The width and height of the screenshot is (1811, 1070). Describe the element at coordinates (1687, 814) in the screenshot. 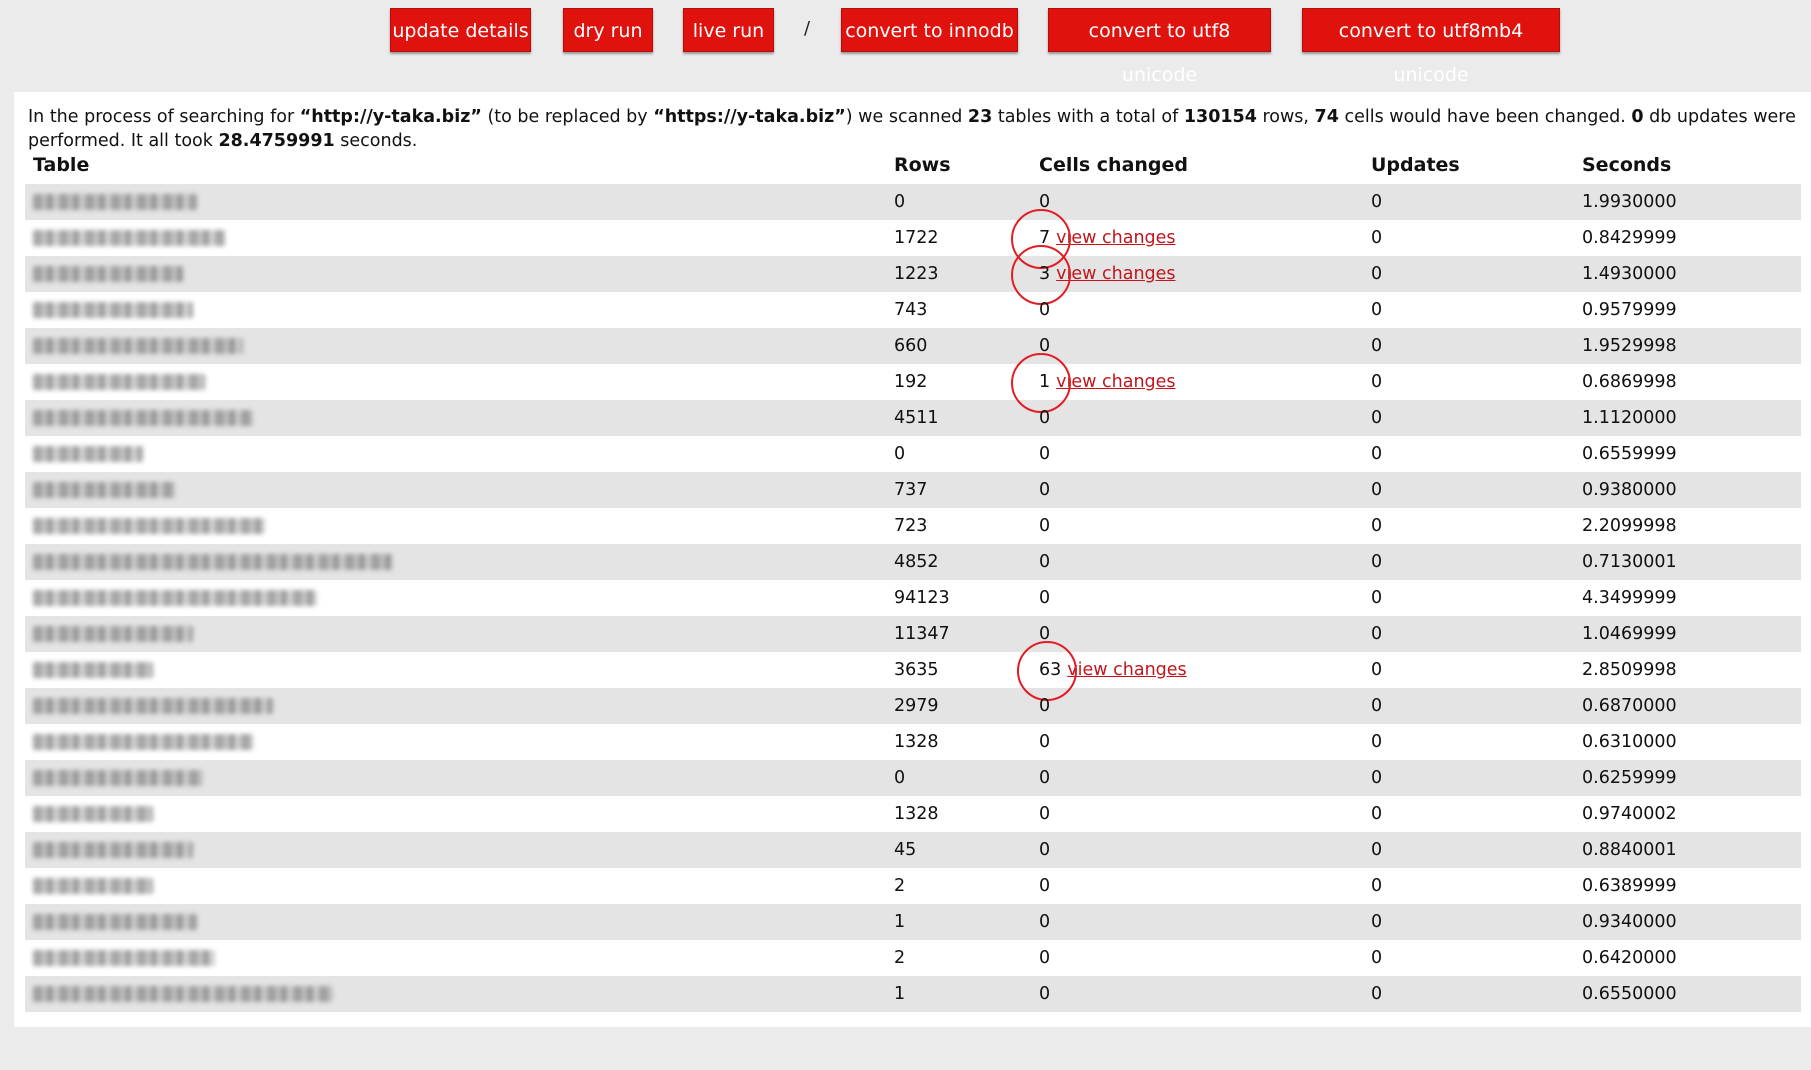

I see `seconds-cell: 0.9740002` at that location.